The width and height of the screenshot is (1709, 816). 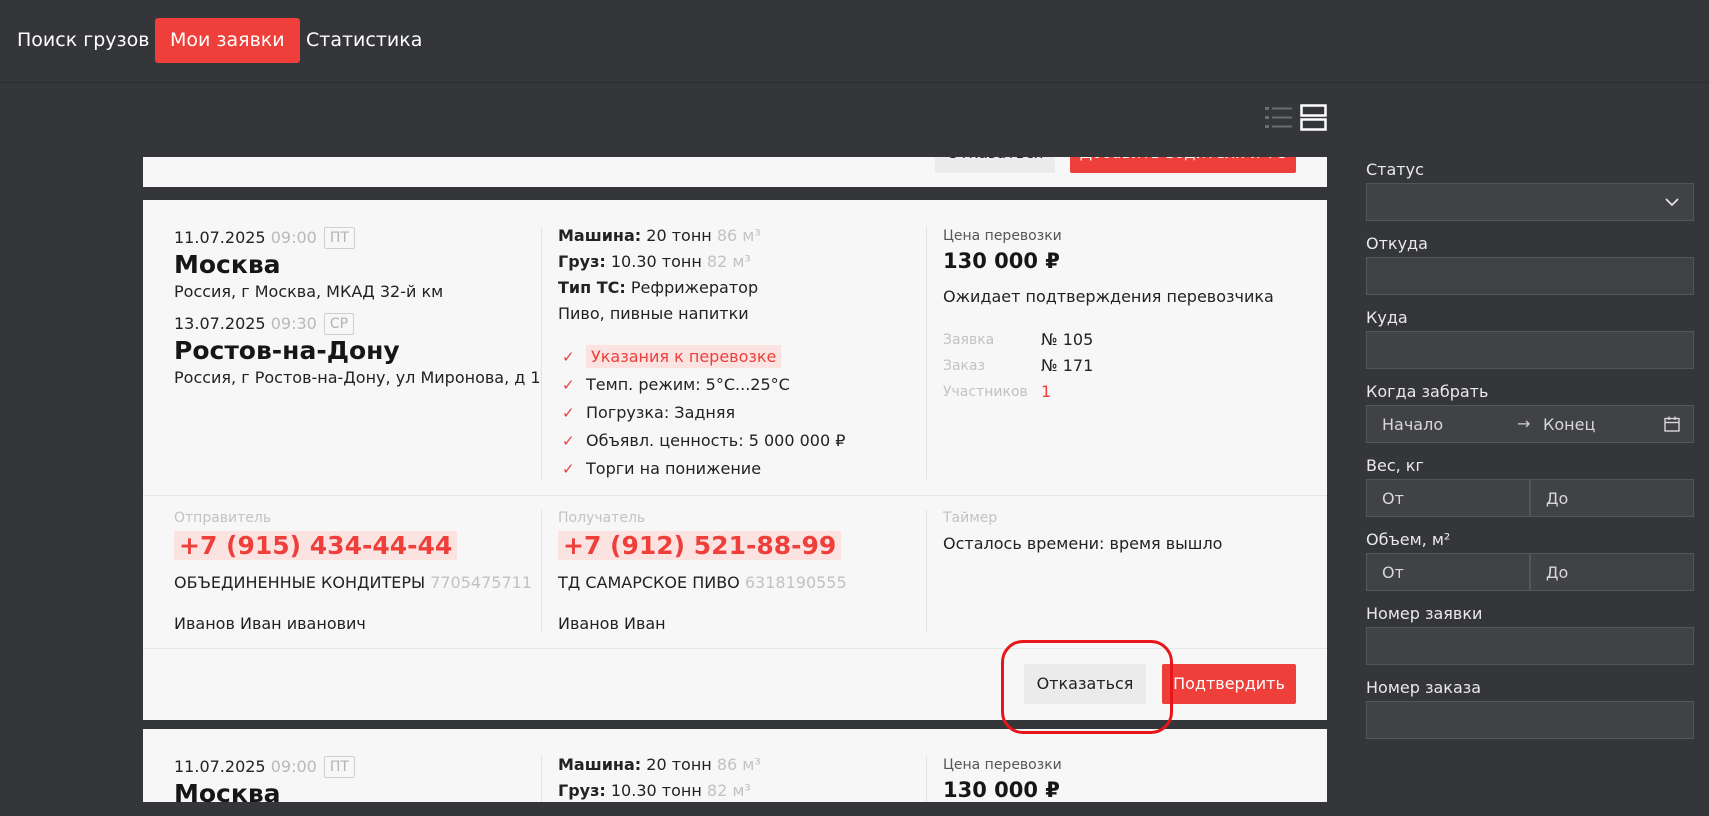 What do you see at coordinates (1067, 365) in the screenshot?
I see `order-number: № 171` at bounding box center [1067, 365].